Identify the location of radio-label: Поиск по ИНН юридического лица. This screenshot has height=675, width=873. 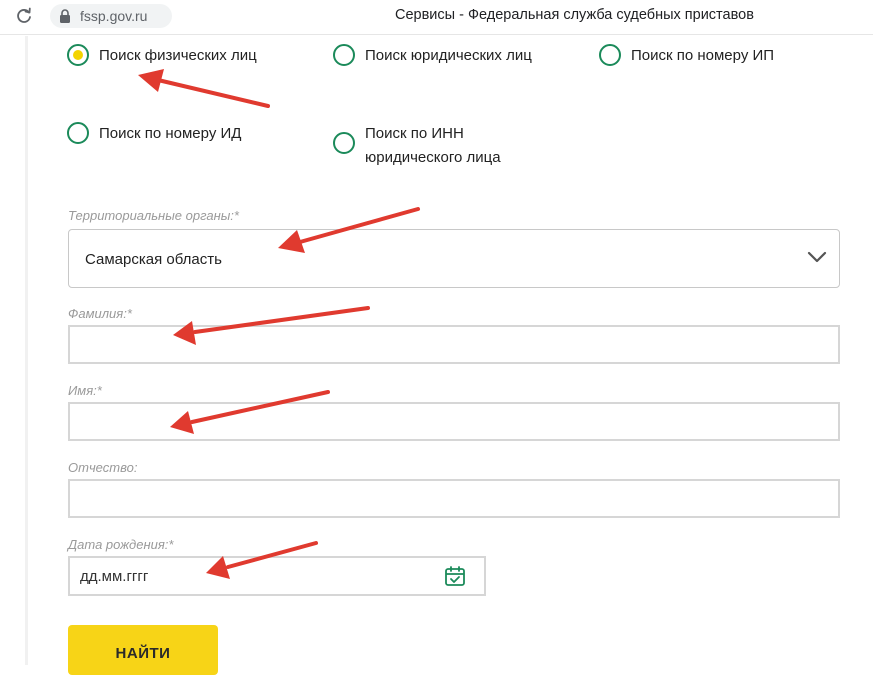
(433, 145).